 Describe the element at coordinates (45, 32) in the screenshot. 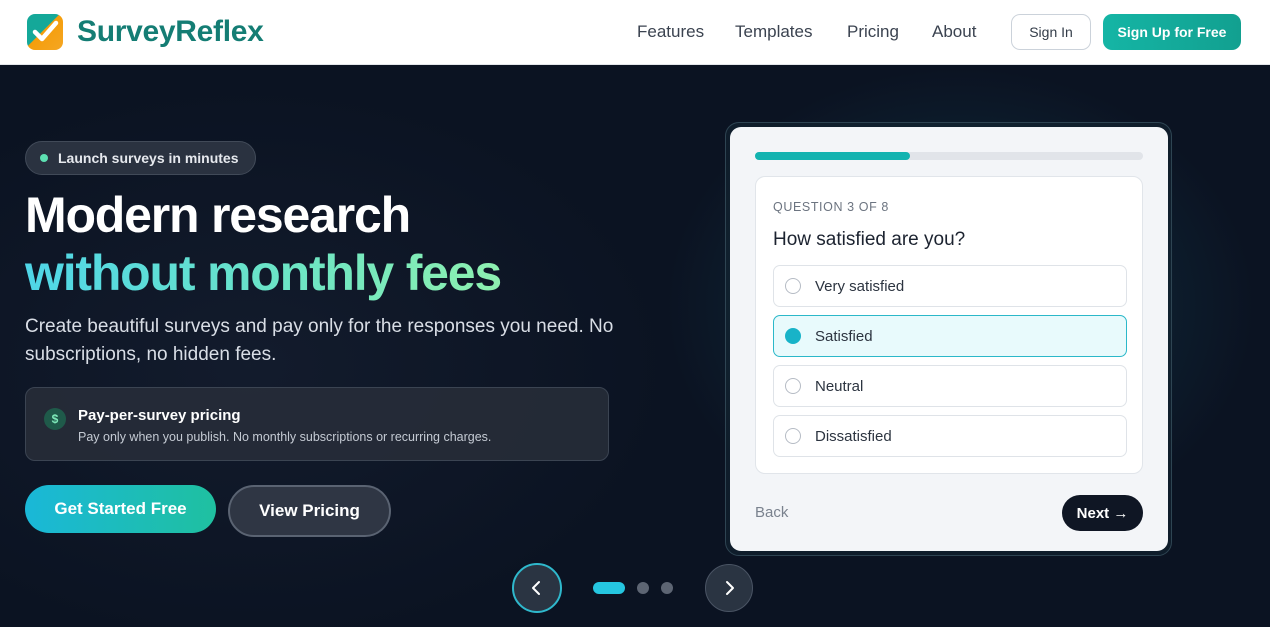

I see `checkmark-logo-icon` at that location.